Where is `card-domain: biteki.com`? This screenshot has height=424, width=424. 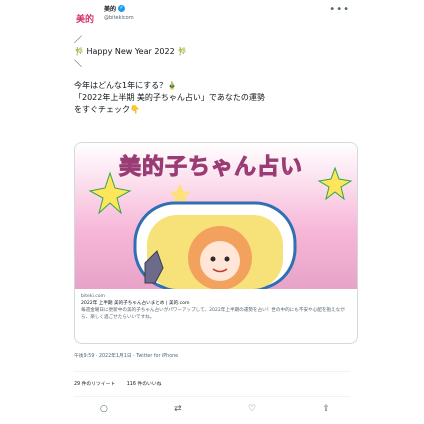 card-domain: biteki.com is located at coordinates (93, 296).